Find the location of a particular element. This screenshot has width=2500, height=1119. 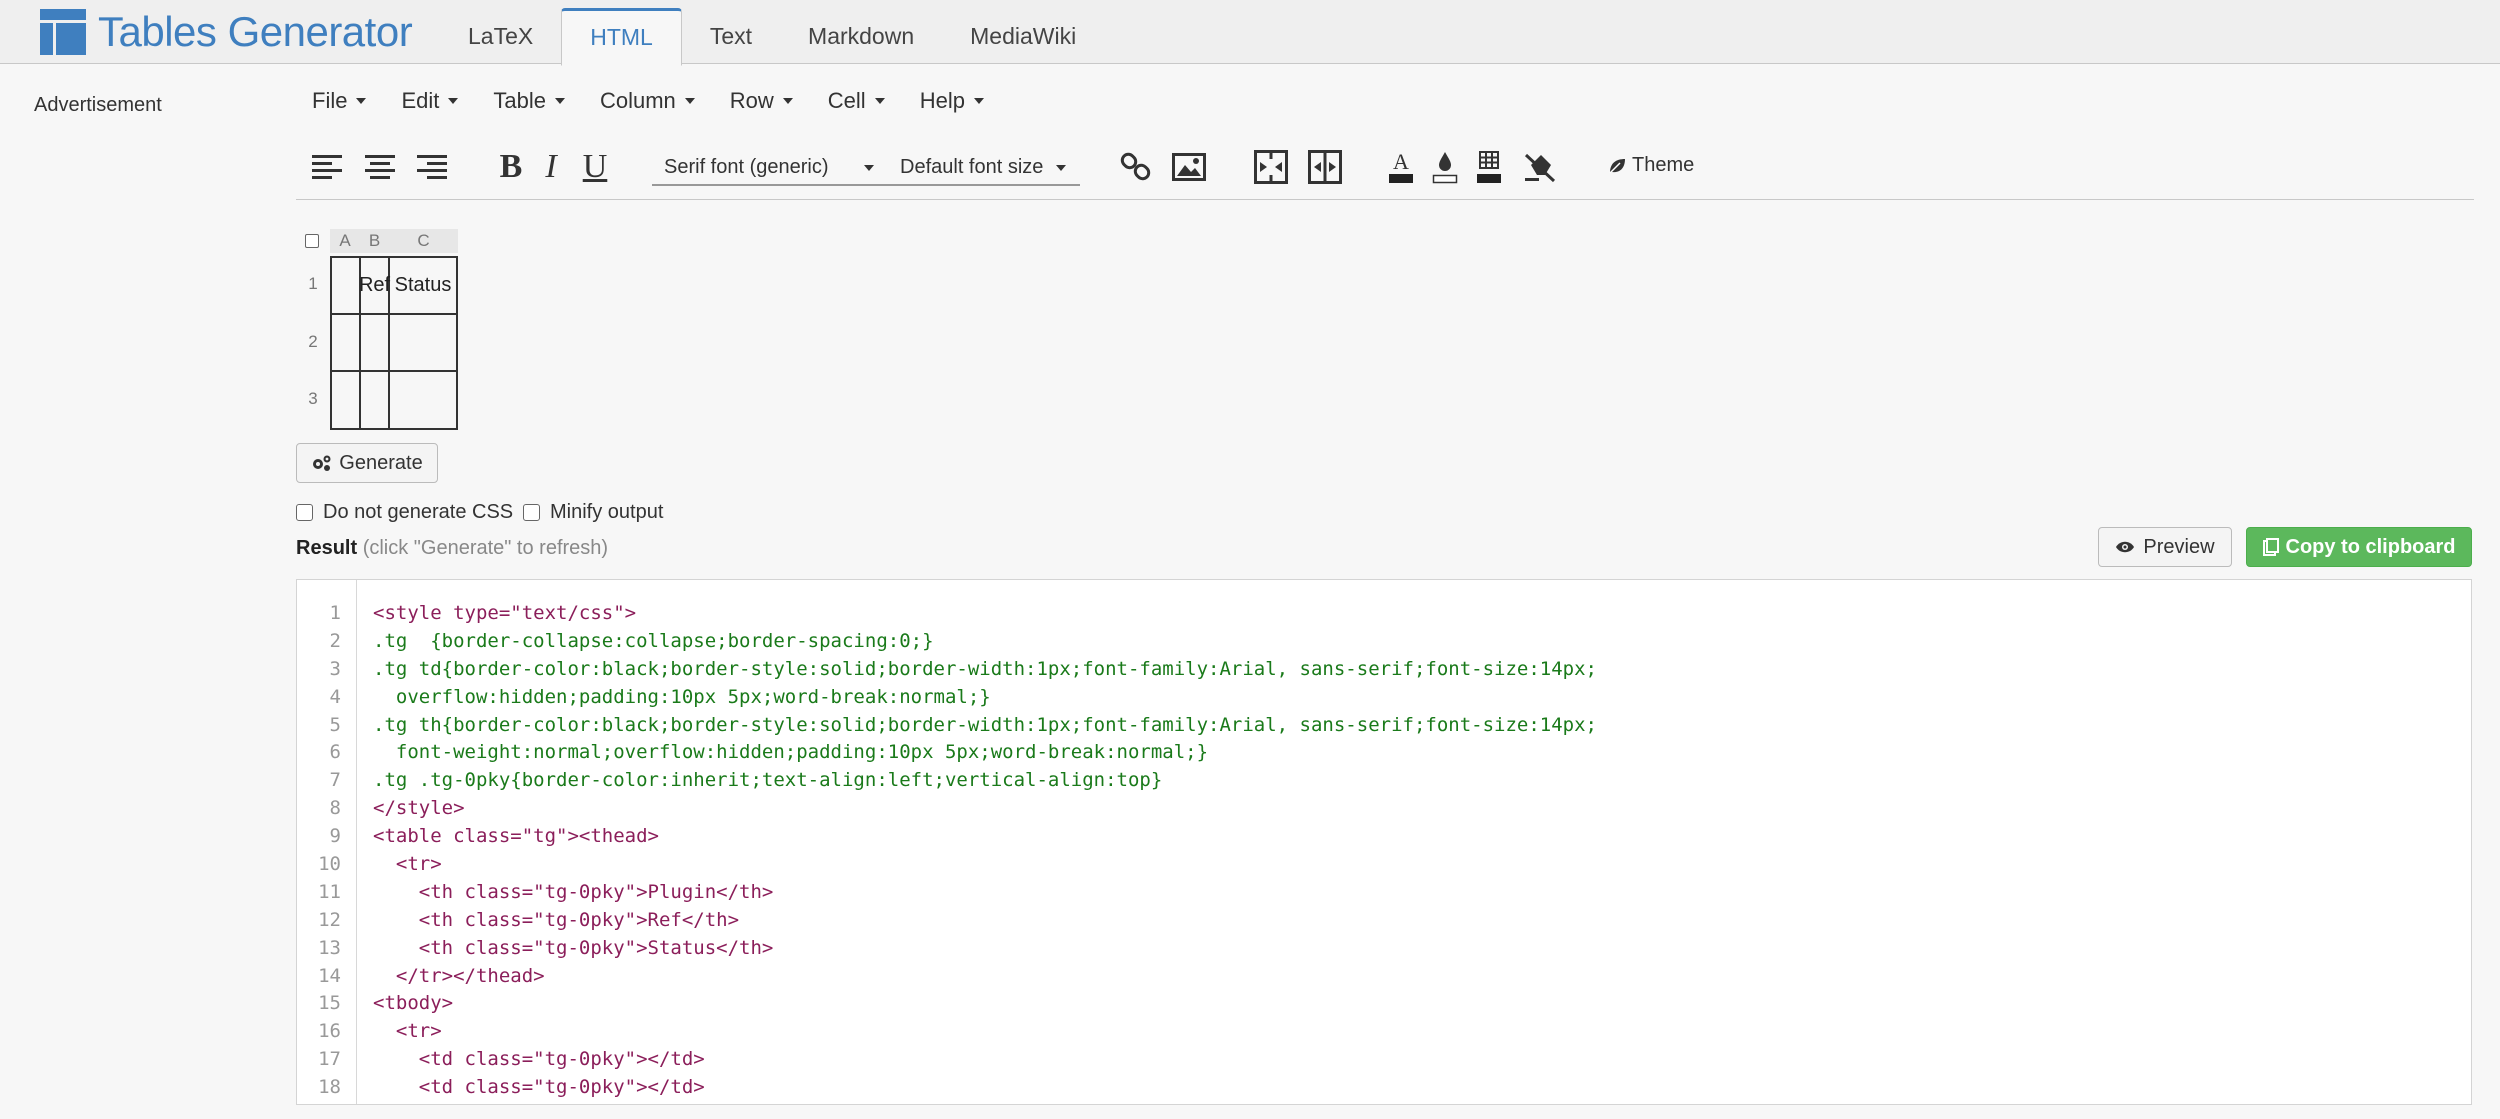

preview-button: Preview is located at coordinates (2165, 547).